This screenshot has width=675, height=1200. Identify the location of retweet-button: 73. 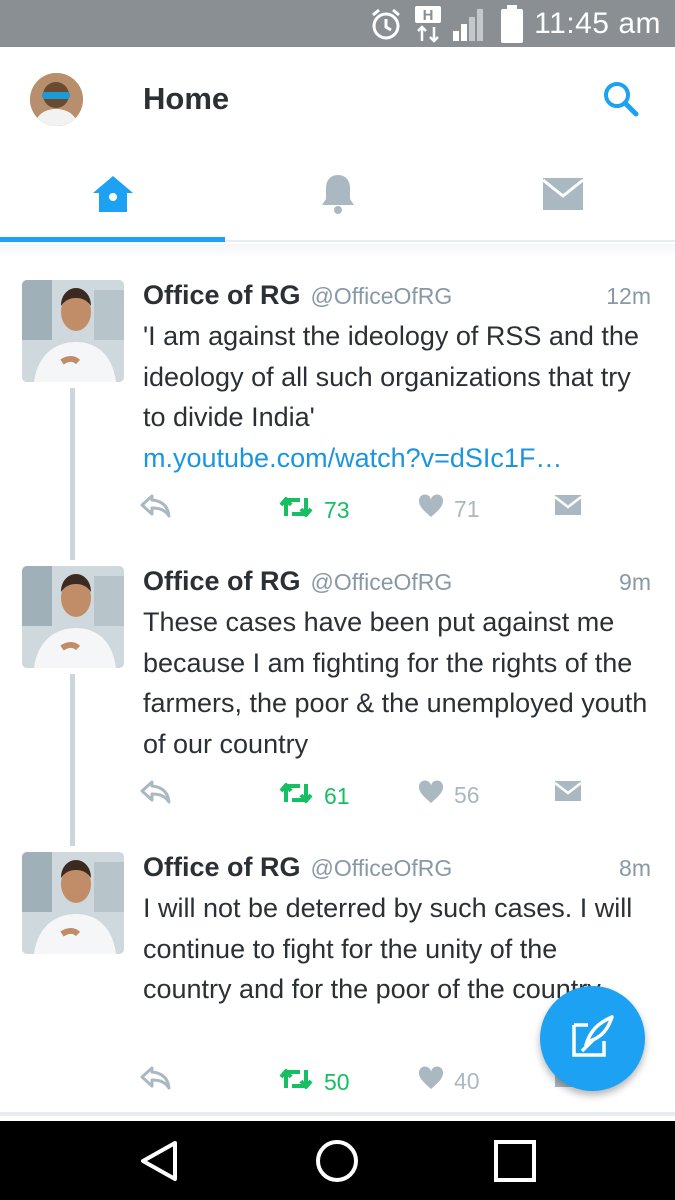
(314, 510).